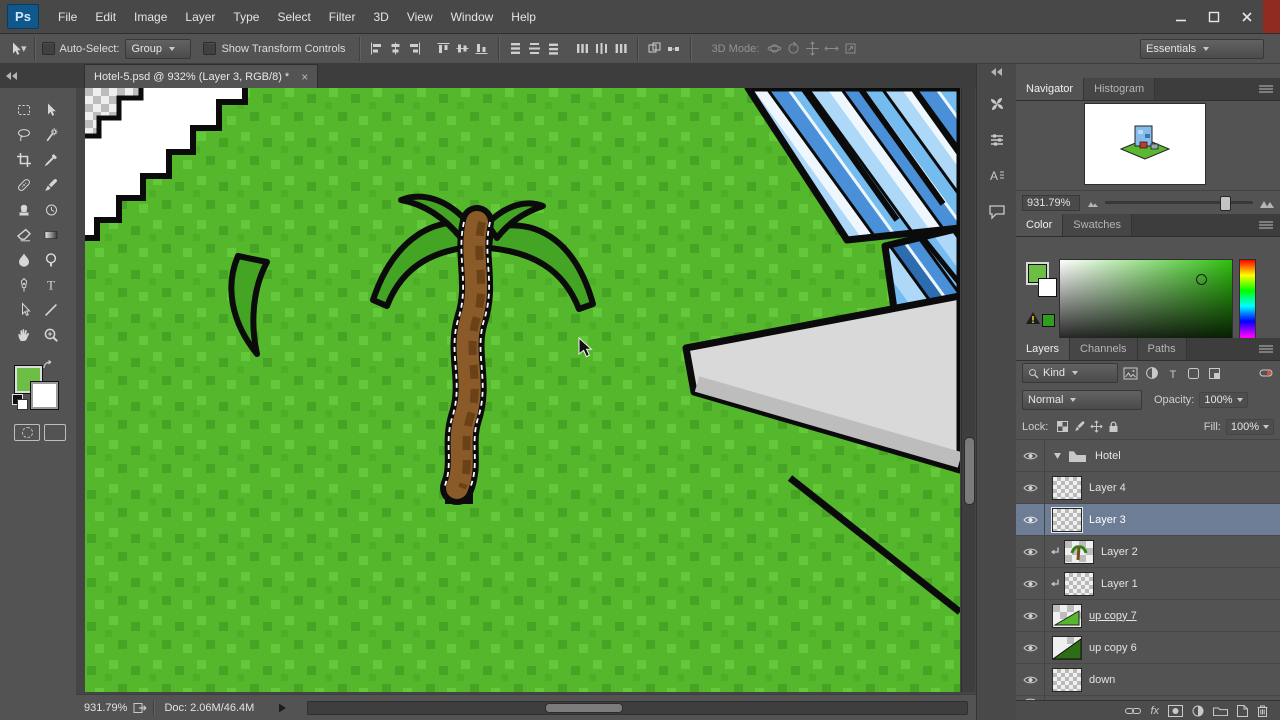 The height and width of the screenshot is (720, 1280). I want to click on auto-distribute-icon, so click(673, 48).